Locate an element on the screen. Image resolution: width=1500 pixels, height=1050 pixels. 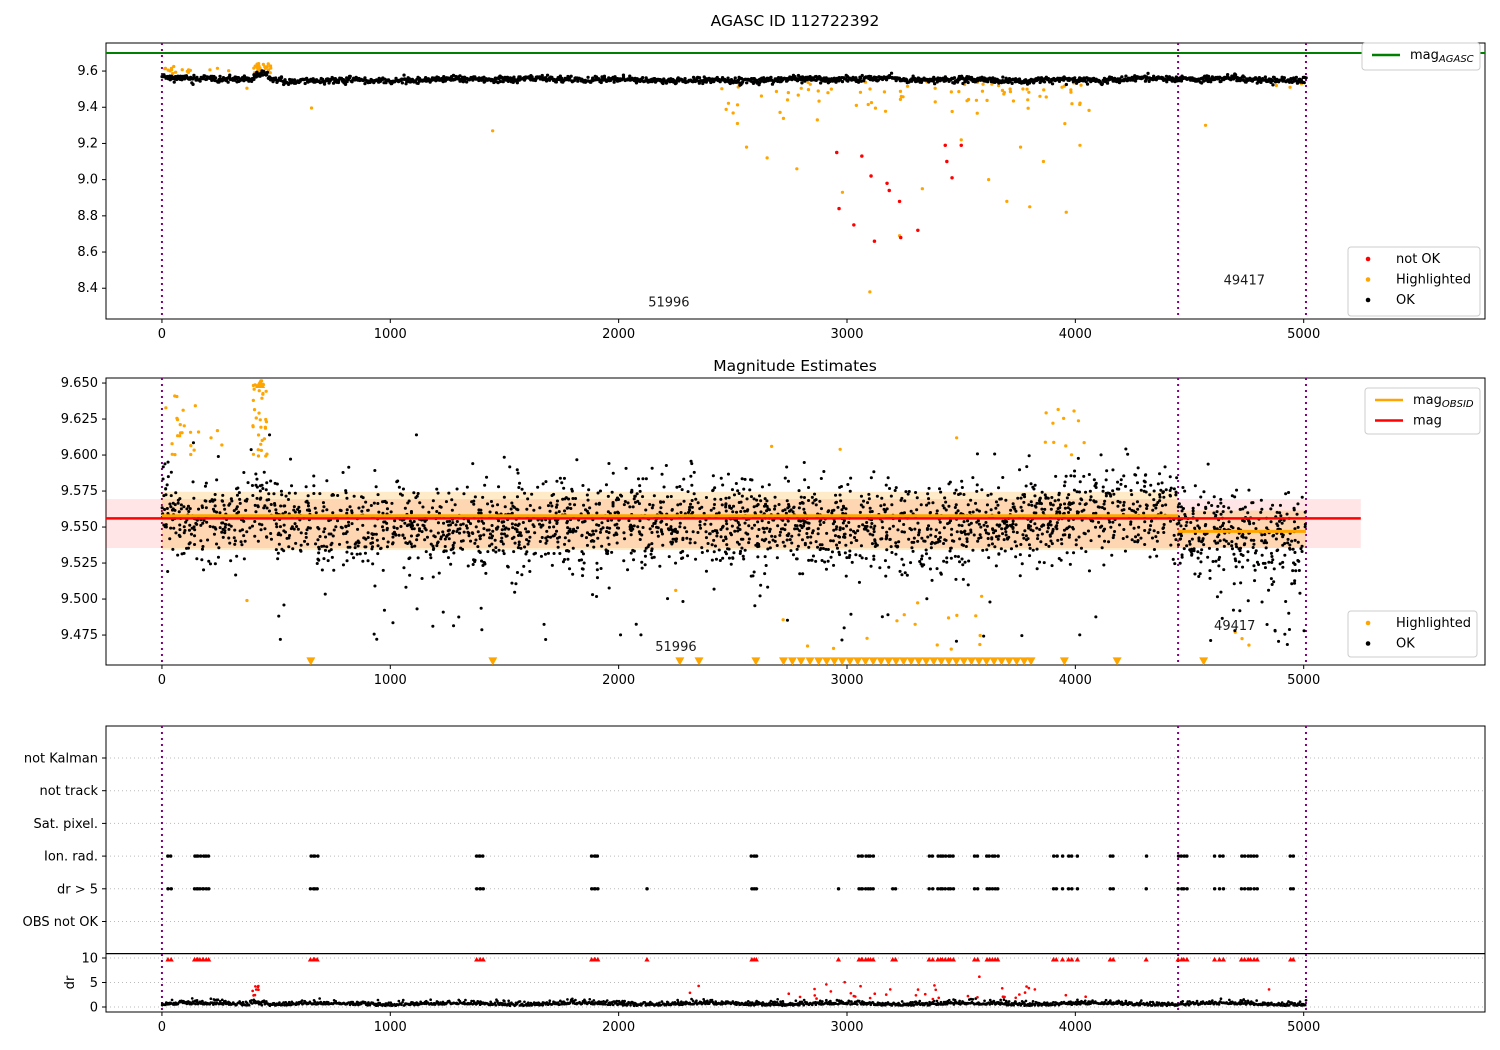
not-ok-points is located at coordinates (899, 193).